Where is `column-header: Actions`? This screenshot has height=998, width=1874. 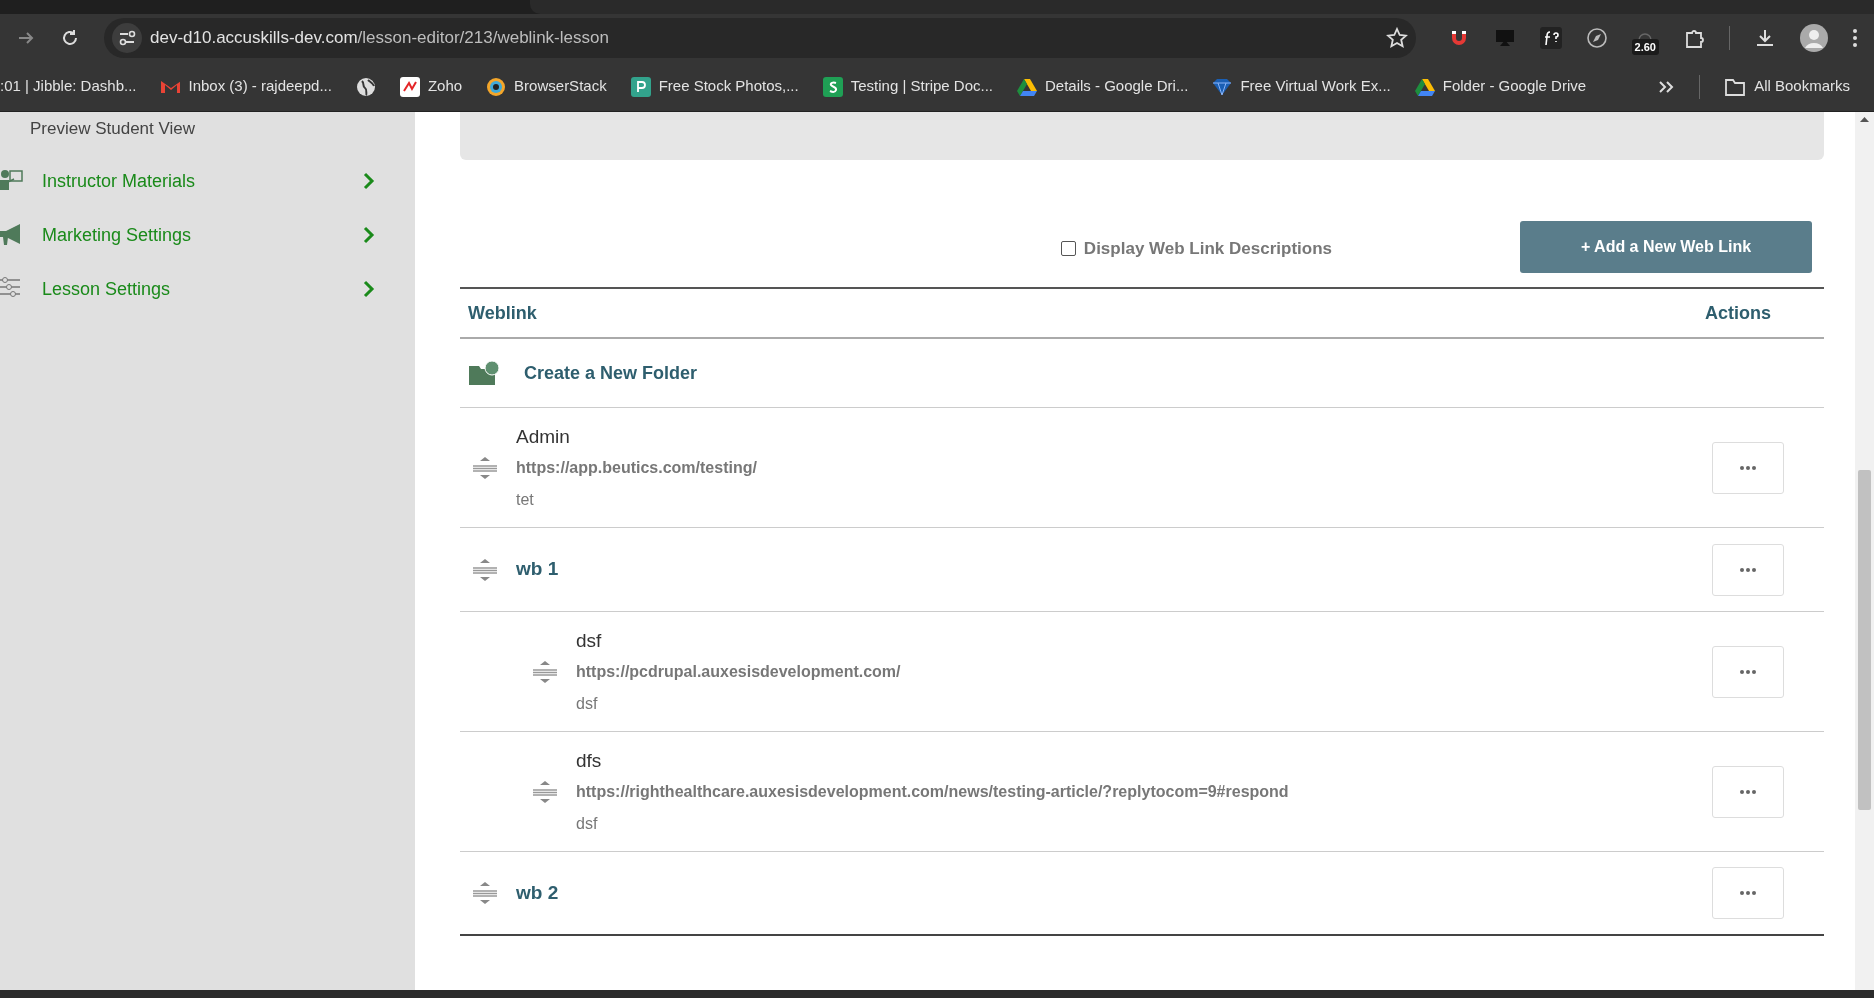 column-header: Actions is located at coordinates (1738, 313).